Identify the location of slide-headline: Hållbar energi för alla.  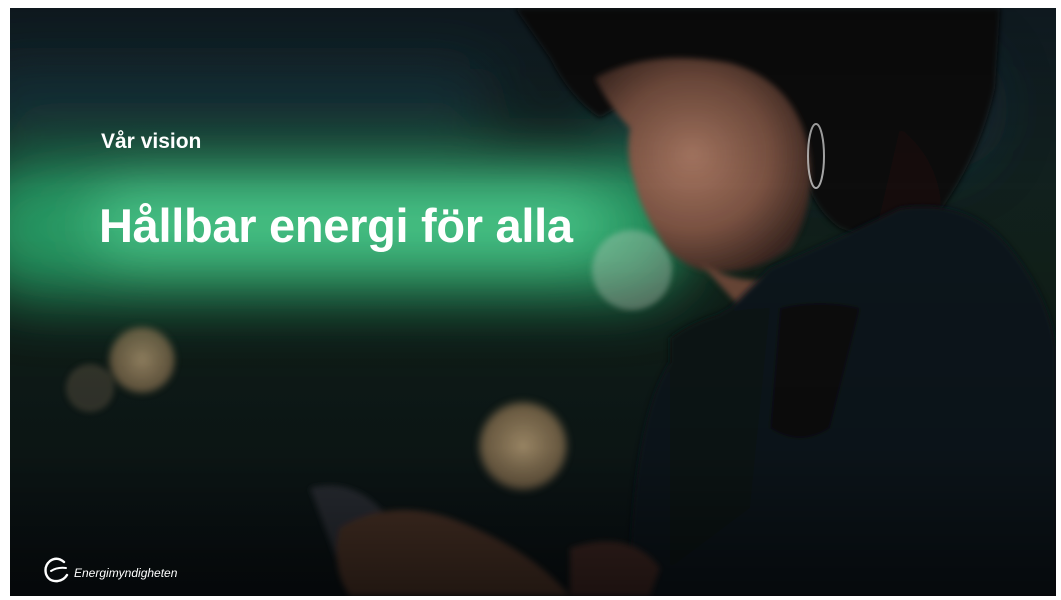
(336, 225).